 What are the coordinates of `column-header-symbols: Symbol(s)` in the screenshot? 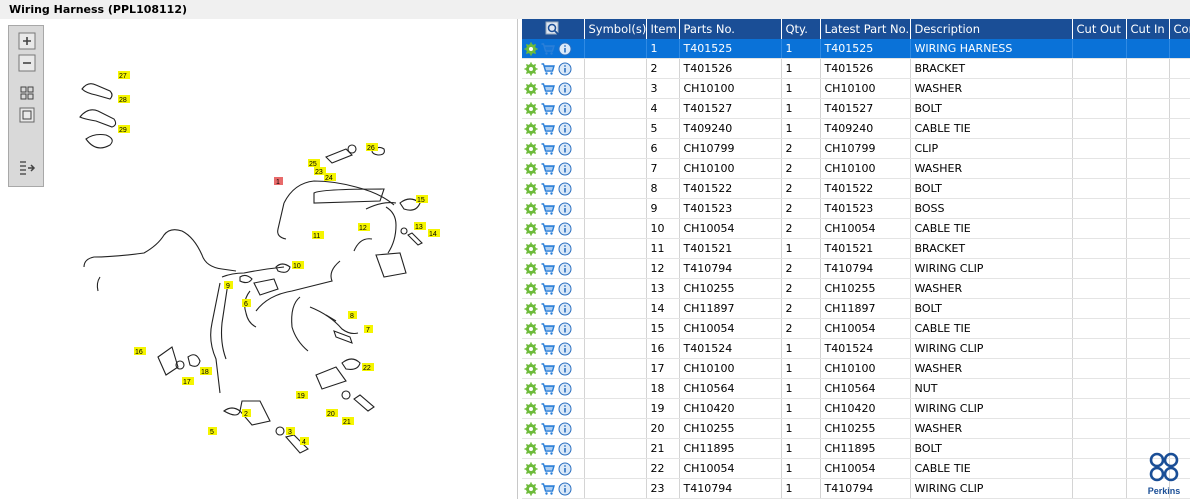 It's located at (615, 29).